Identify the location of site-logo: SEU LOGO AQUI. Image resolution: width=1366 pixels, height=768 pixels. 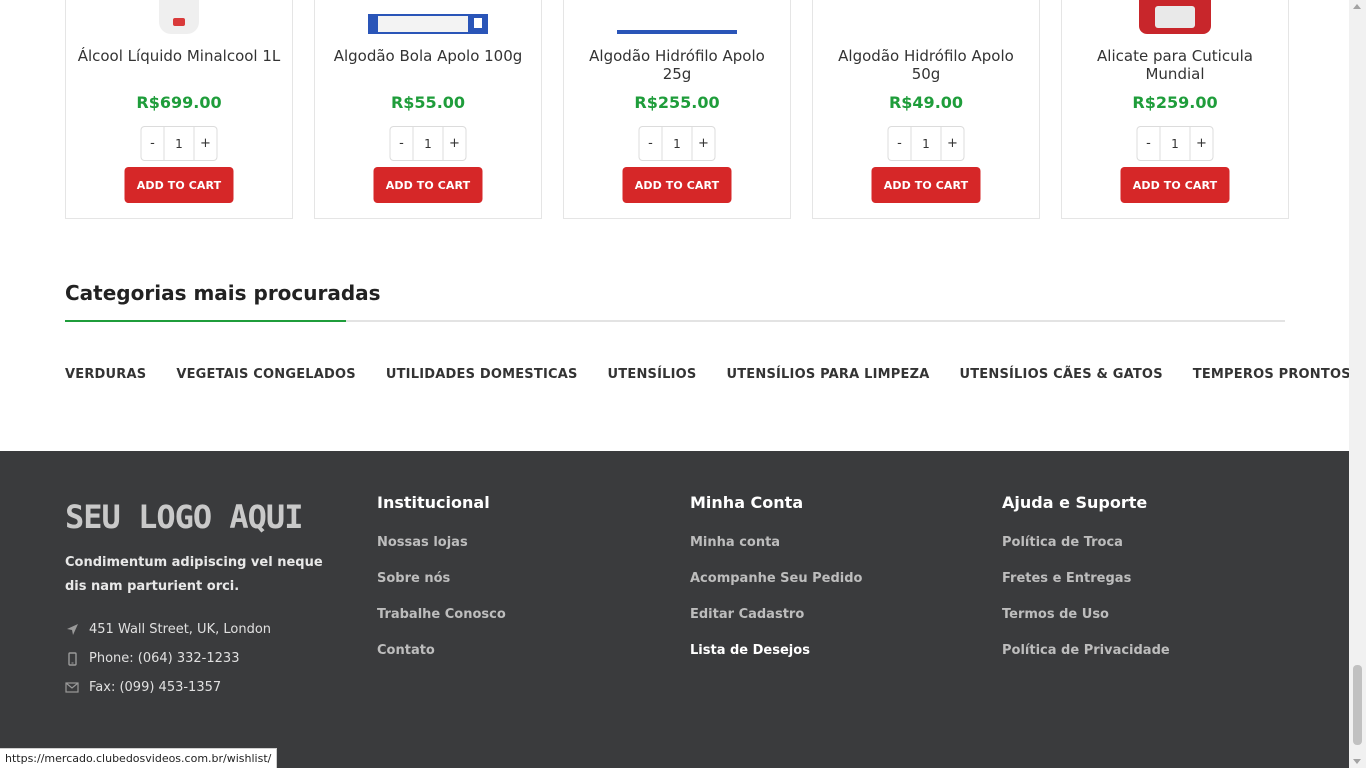
(184, 517).